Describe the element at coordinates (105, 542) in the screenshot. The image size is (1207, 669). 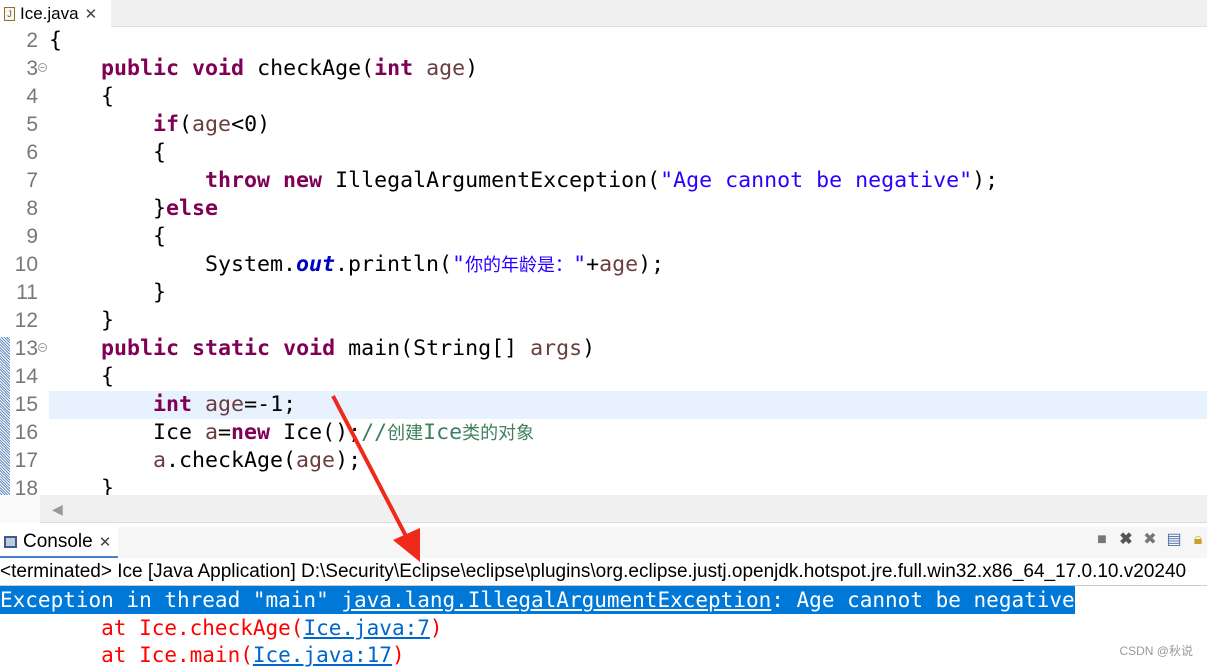
I see `close-console-icon: ✕` at that location.